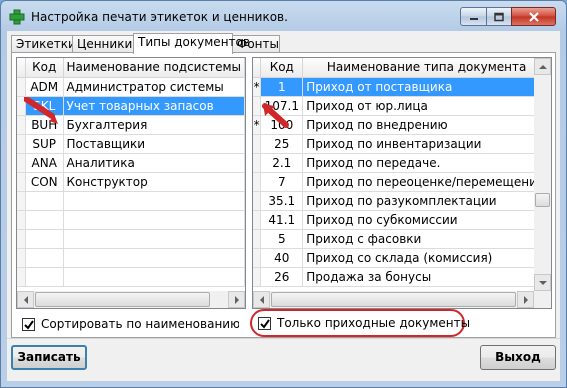  Describe the element at coordinates (426, 106) in the screenshot. I see `cell-document-type-name: Приход от юр.лица` at that location.